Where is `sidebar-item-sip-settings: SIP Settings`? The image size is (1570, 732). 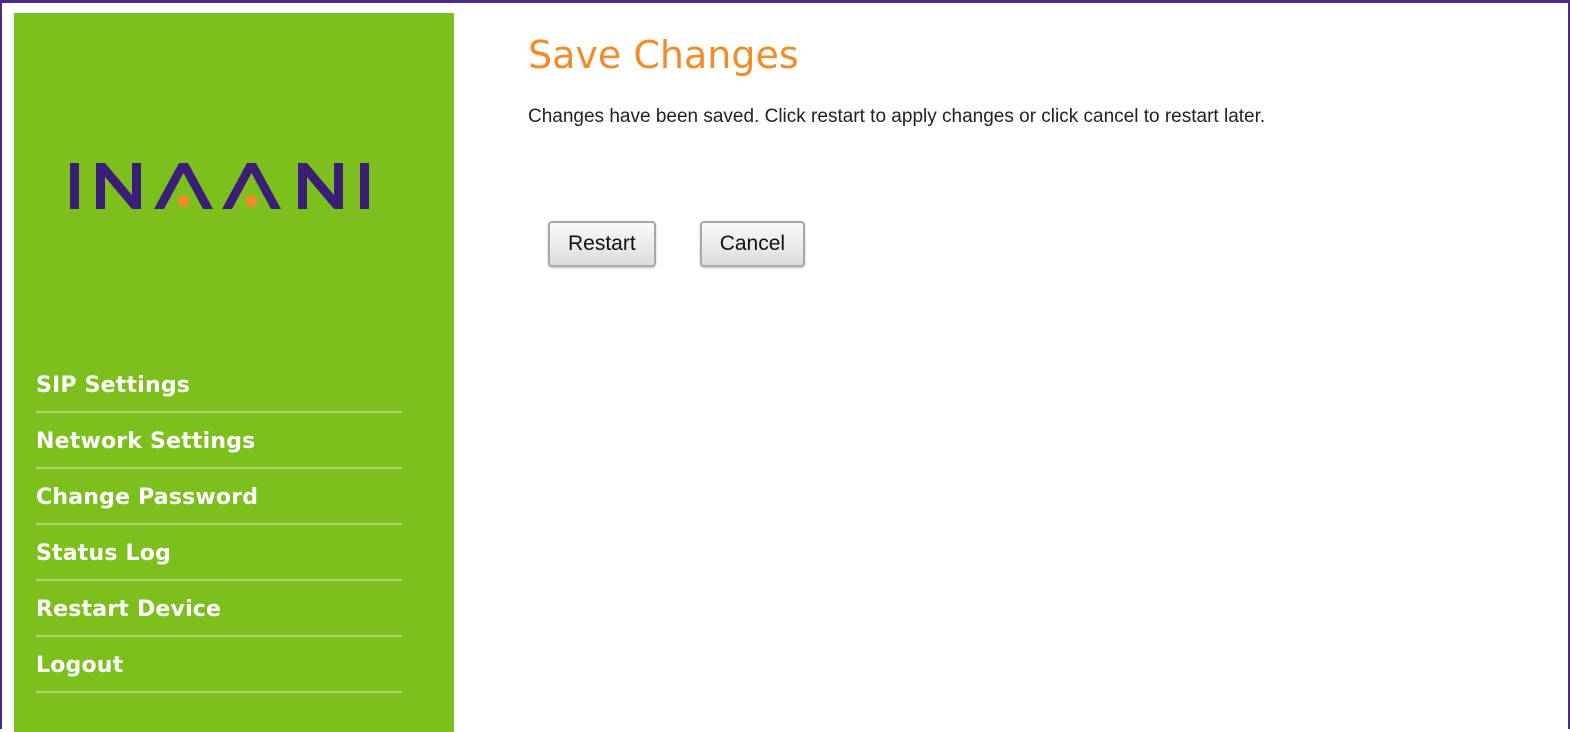 sidebar-item-sip-settings: SIP Settings is located at coordinates (219, 385).